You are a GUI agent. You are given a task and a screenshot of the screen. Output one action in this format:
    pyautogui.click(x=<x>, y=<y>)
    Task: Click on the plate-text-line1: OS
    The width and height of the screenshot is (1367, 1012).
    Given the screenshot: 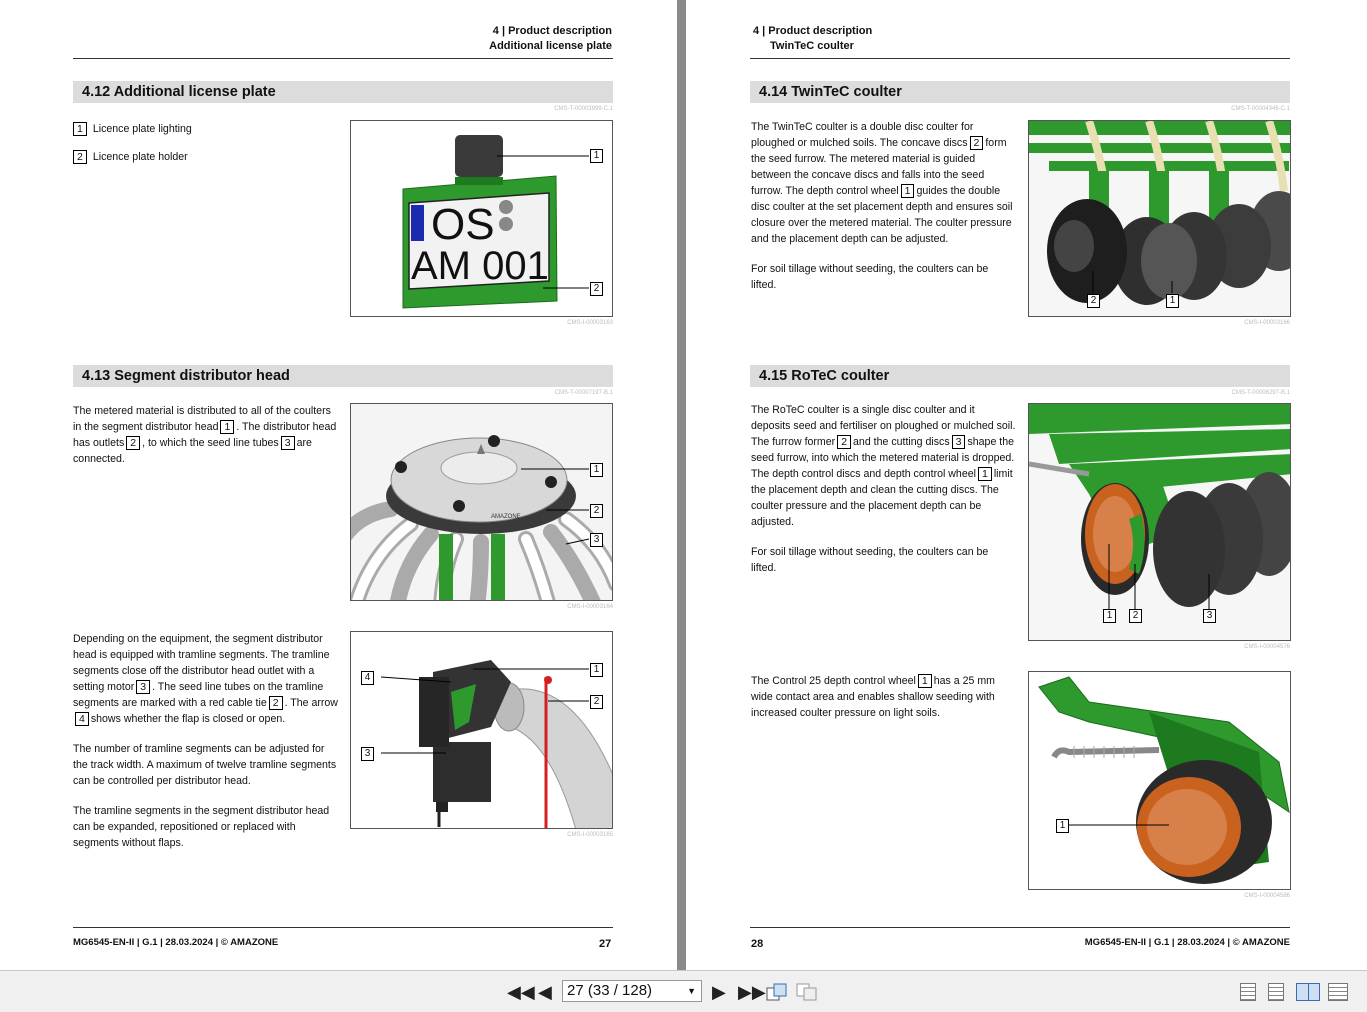 What is the action you would take?
    pyautogui.click(x=463, y=224)
    